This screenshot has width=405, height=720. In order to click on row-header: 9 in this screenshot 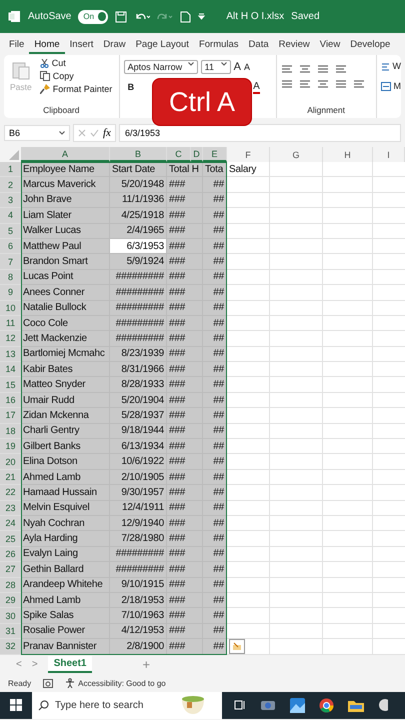, I will do `click(10, 293)`.